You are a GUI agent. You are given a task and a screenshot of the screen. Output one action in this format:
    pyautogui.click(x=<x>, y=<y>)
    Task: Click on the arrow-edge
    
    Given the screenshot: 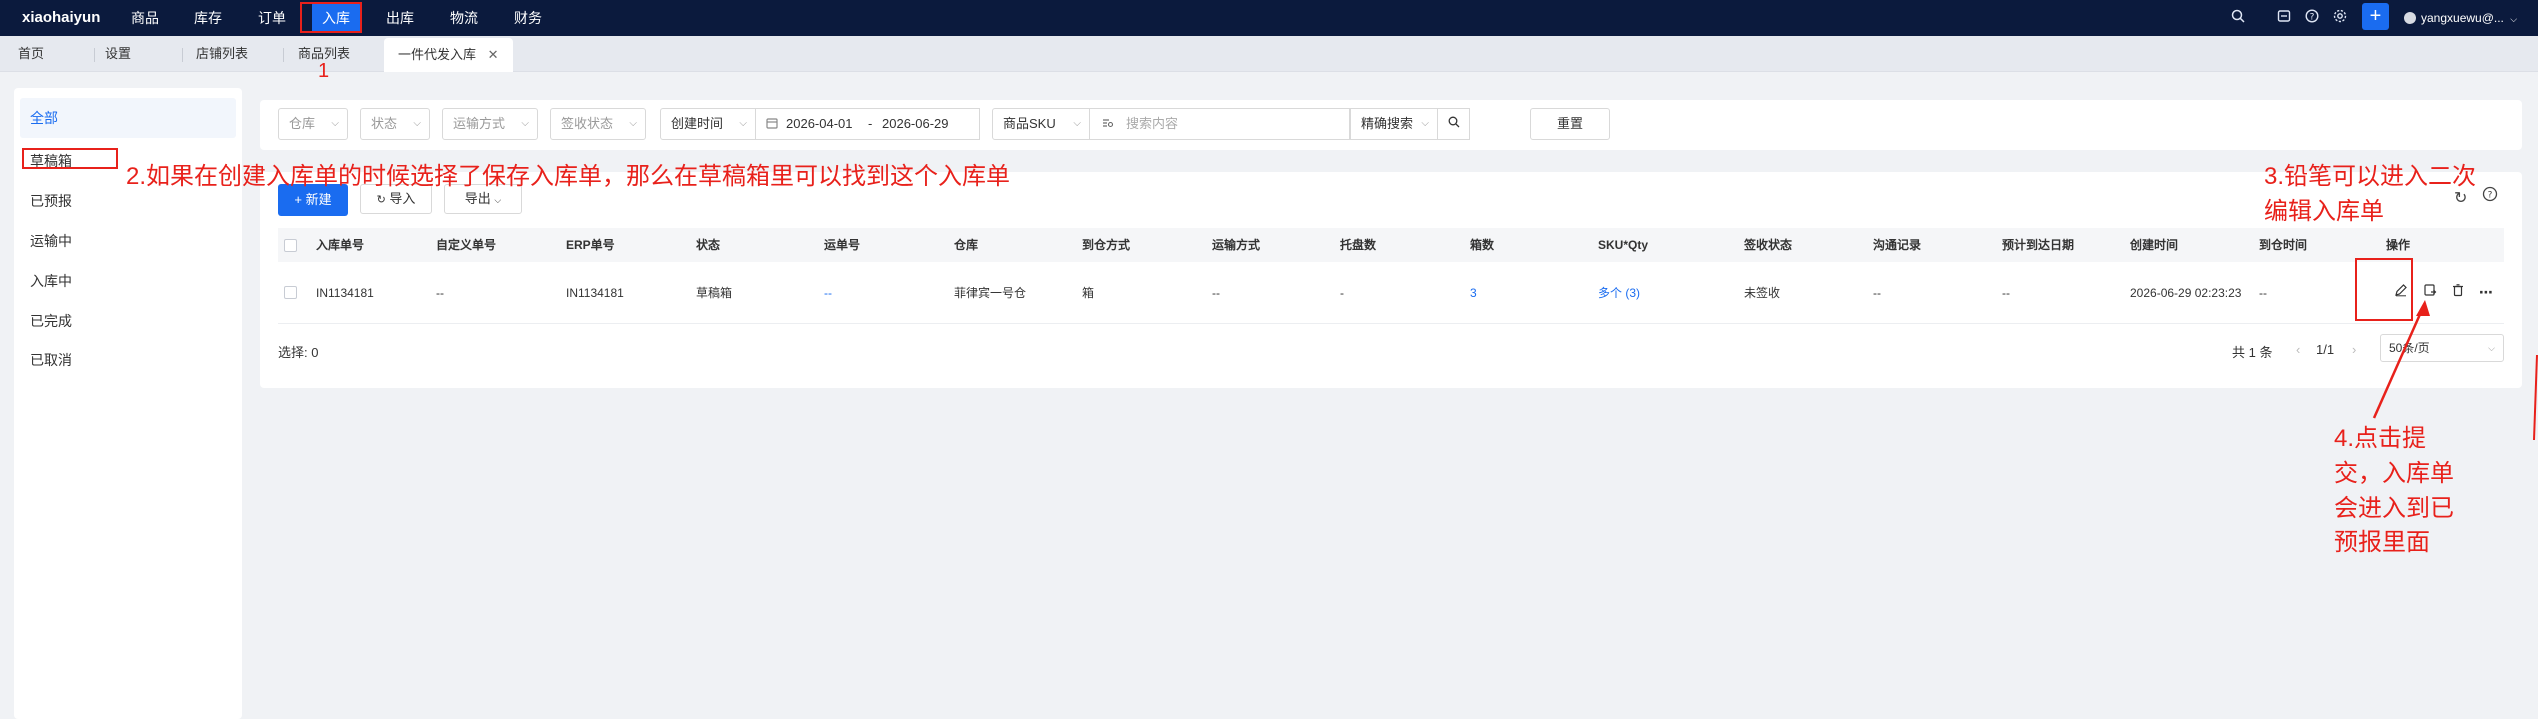 What is the action you would take?
    pyautogui.click(x=2535, y=397)
    